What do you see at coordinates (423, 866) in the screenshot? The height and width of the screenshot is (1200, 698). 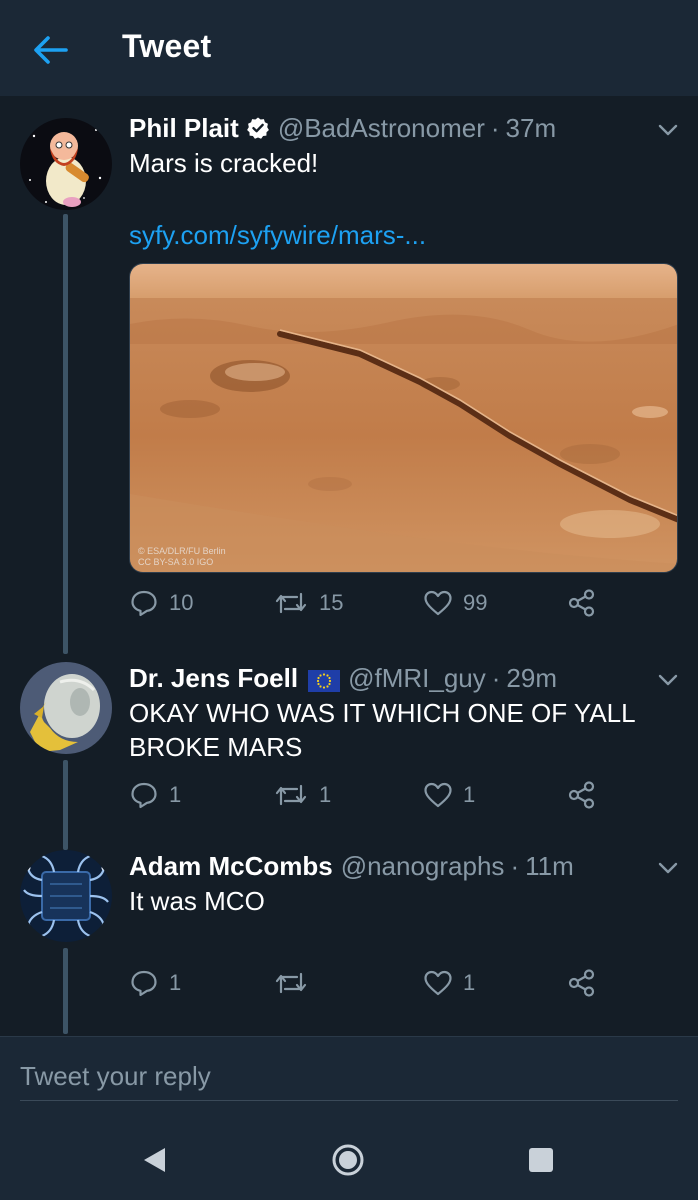 I see `author-handle: @nanographs` at bounding box center [423, 866].